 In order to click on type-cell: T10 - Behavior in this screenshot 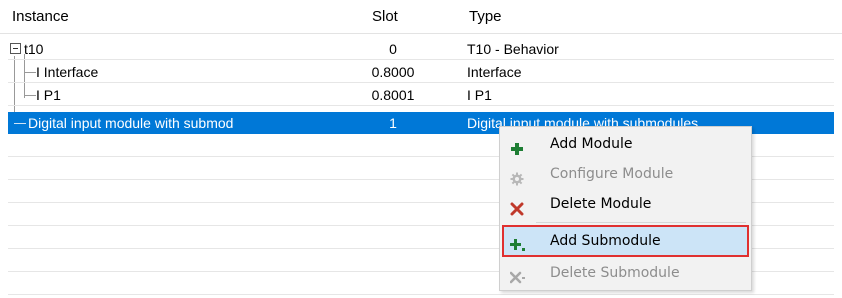, I will do `click(513, 49)`.